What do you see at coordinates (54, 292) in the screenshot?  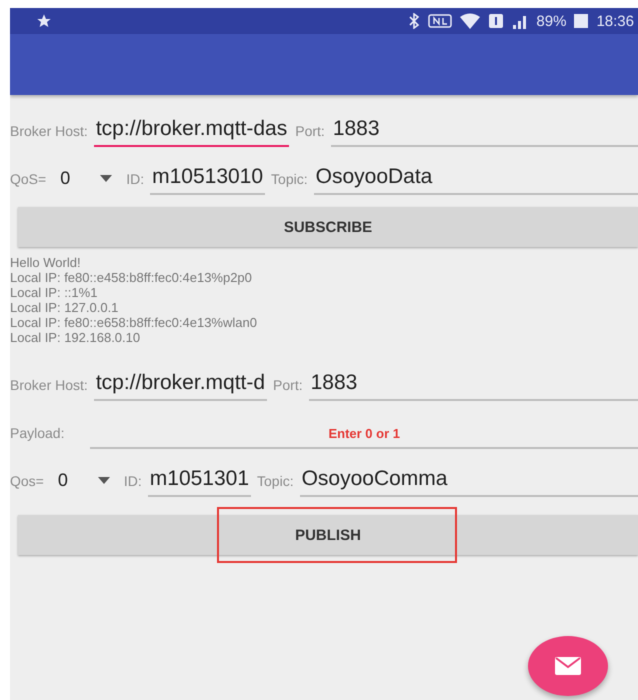 I see `log-line: Local IP: ::1%1` at bounding box center [54, 292].